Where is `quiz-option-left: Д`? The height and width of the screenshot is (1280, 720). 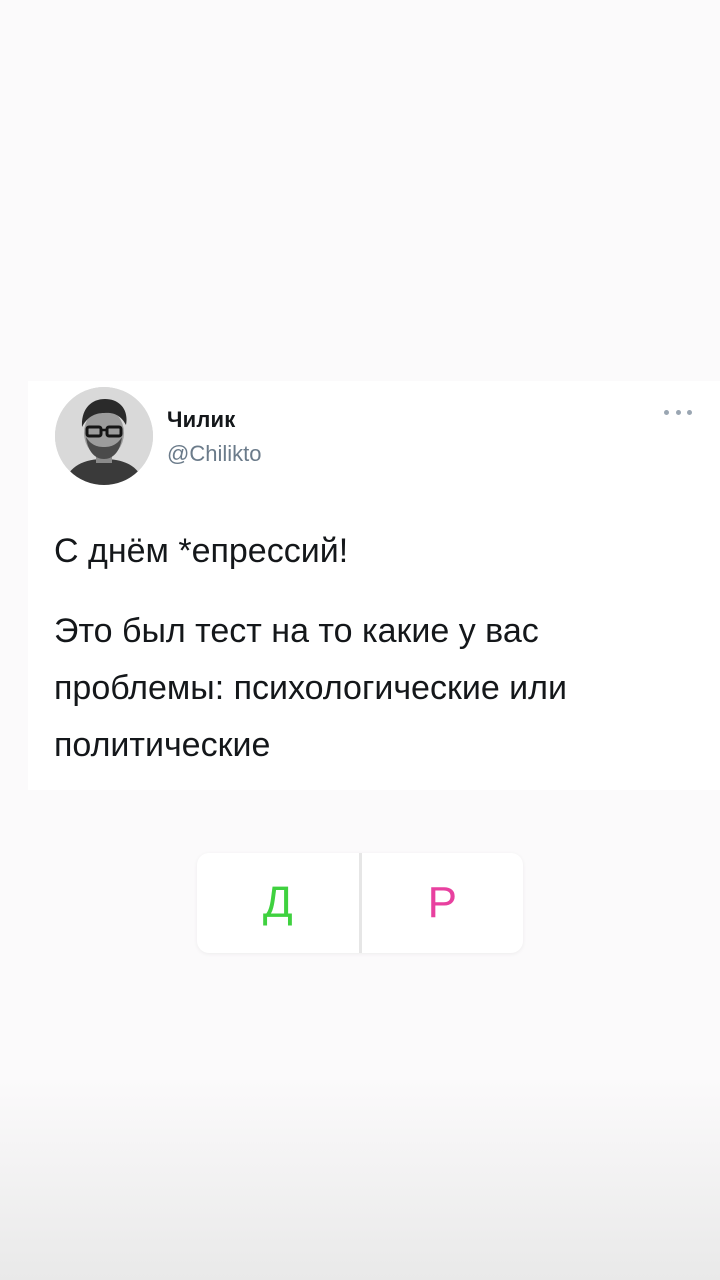
quiz-option-left: Д is located at coordinates (278, 903).